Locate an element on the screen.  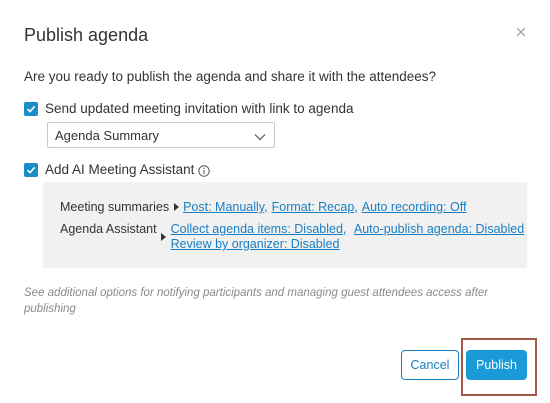
info-icon is located at coordinates (204, 170).